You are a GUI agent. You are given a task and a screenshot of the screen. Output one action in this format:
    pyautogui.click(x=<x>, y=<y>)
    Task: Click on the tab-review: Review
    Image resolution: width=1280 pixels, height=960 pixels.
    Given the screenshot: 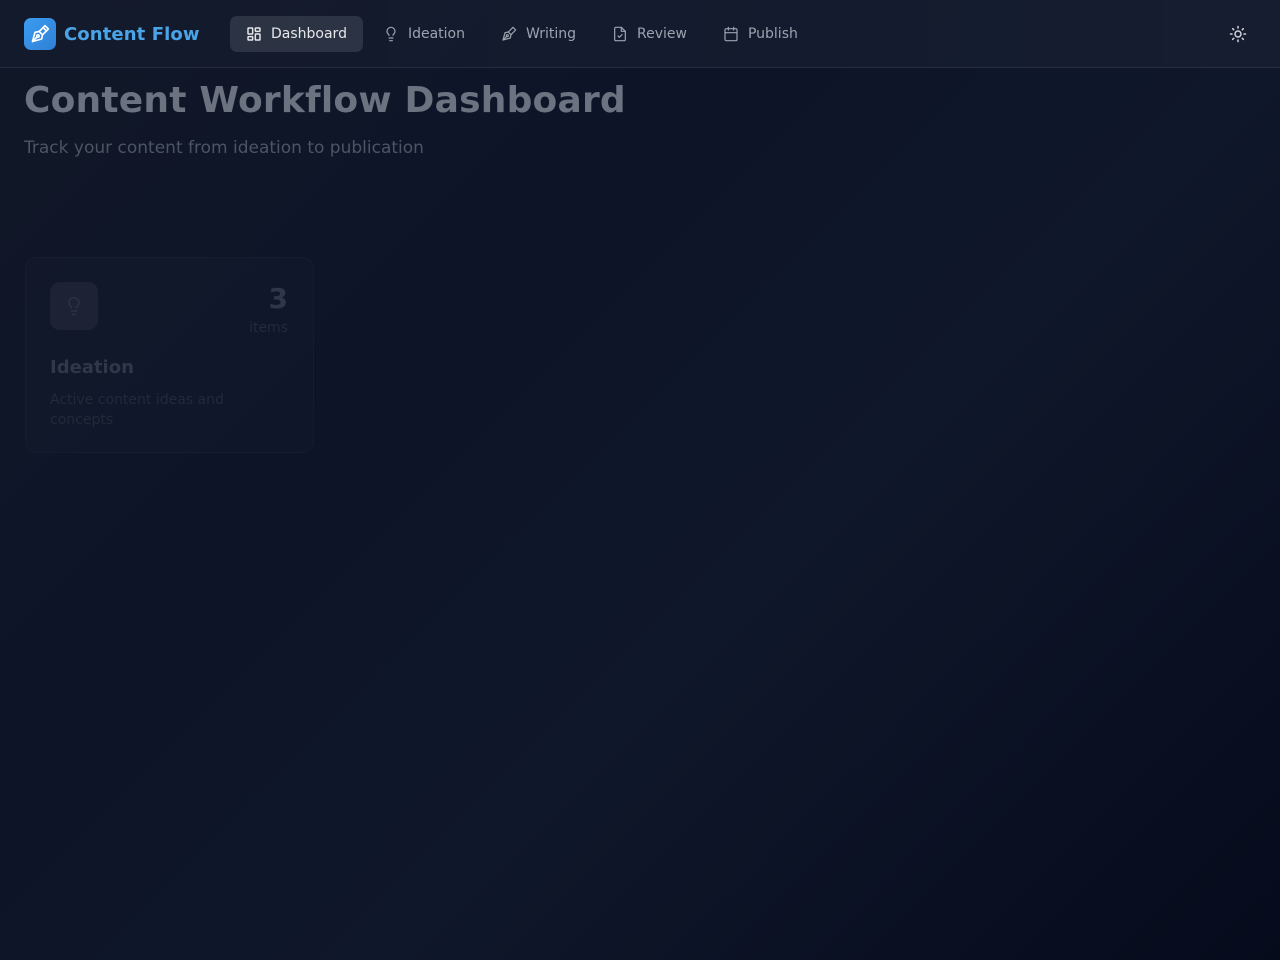 What is the action you would take?
    pyautogui.click(x=649, y=34)
    